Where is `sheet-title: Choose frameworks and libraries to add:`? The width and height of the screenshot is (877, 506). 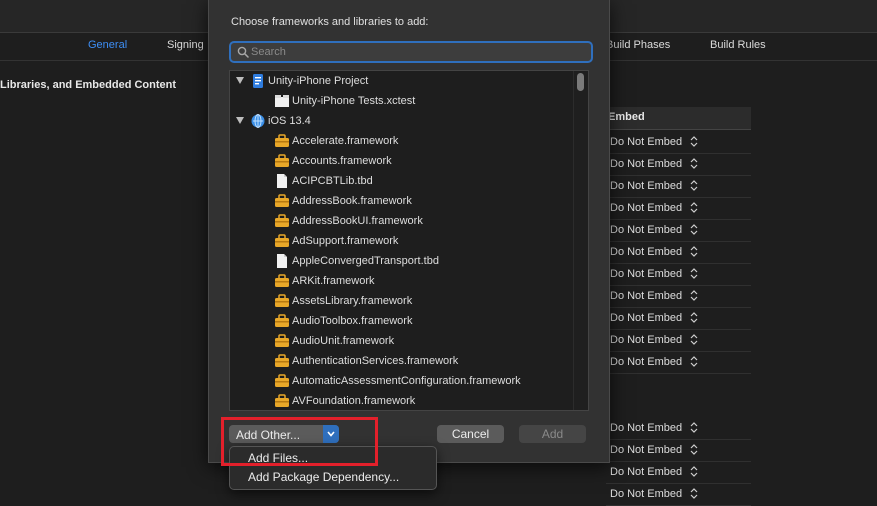 sheet-title: Choose frameworks and libraries to add: is located at coordinates (330, 22).